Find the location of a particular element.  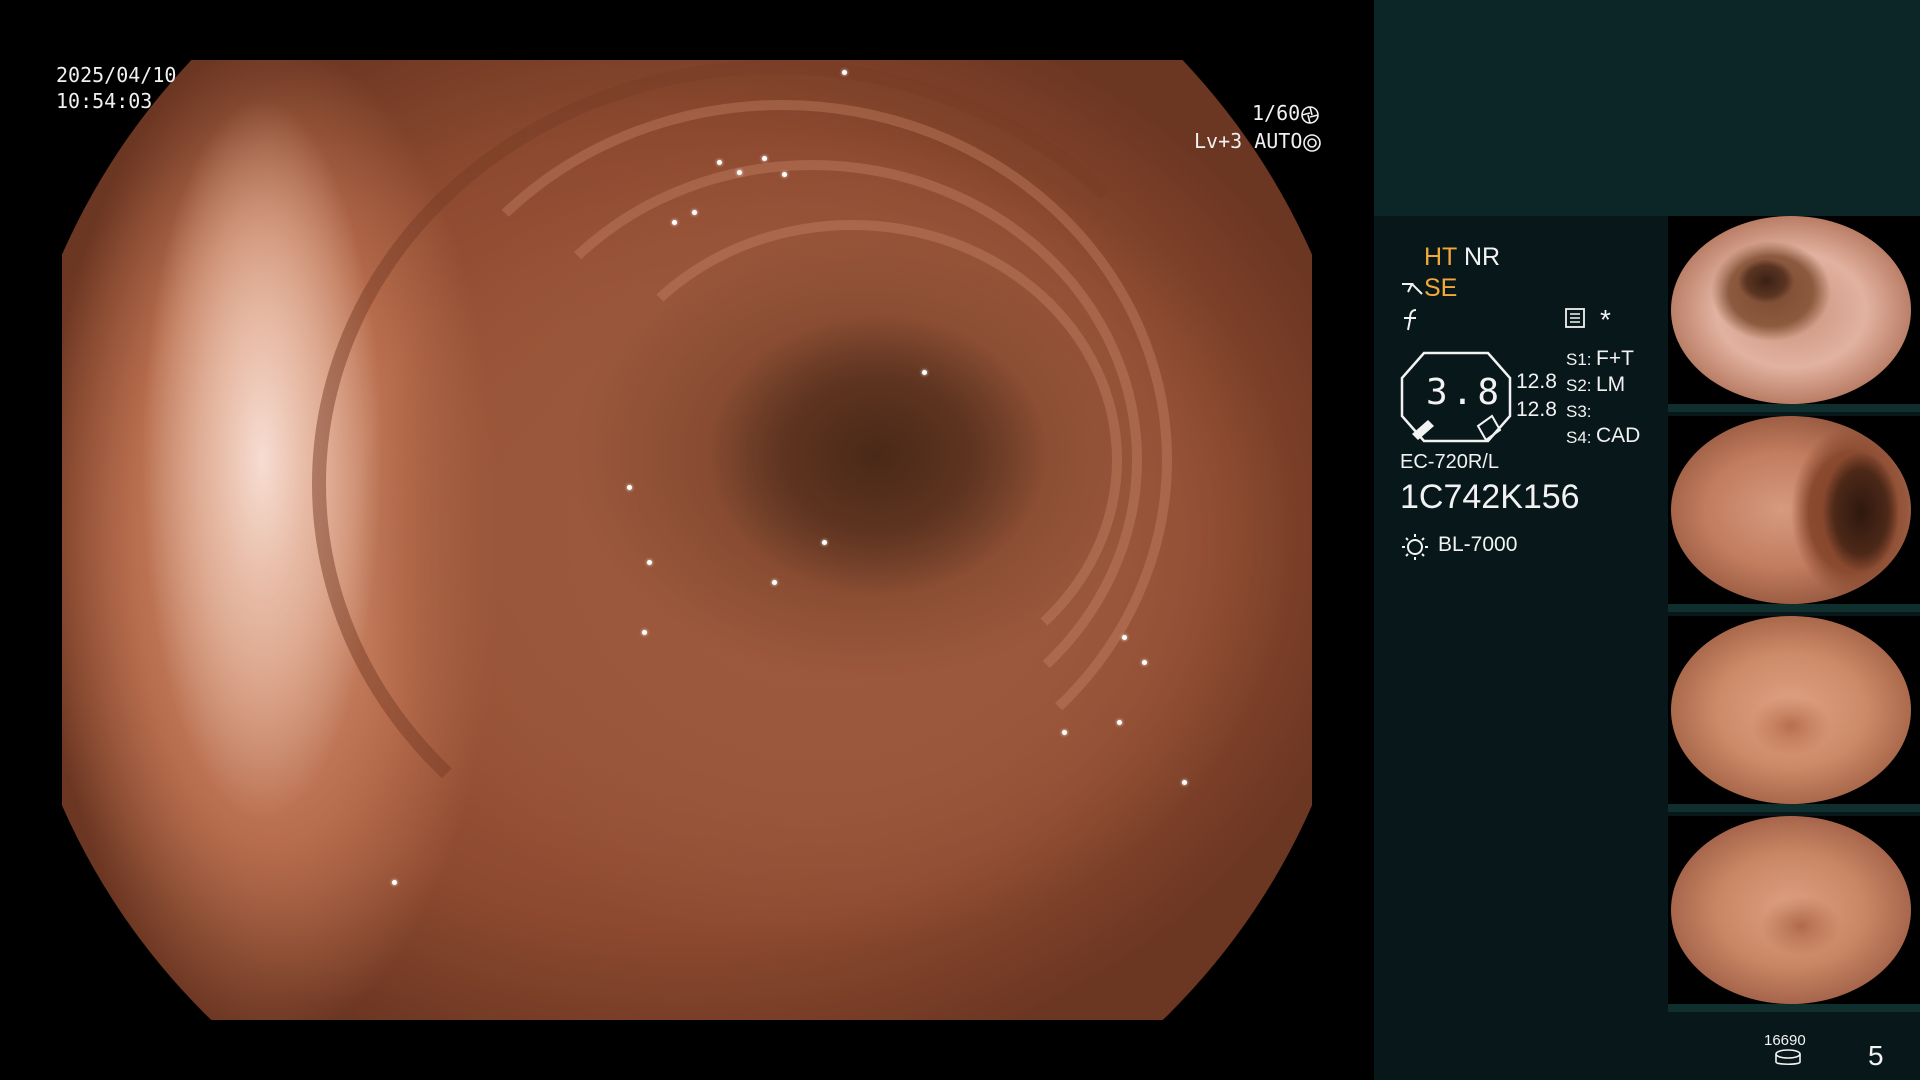

se-indicator: SE is located at coordinates (1441, 288).